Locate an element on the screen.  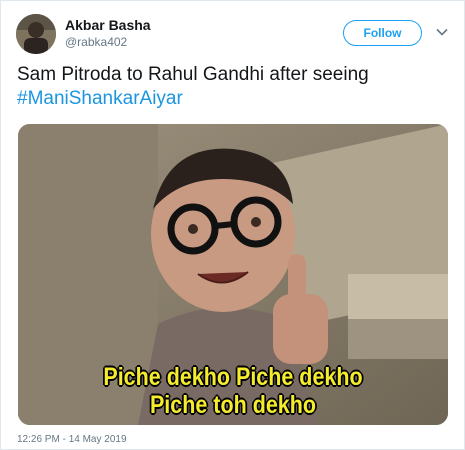
tweet-body: Sam Pitroda to Rahul Gandhi after seeing is located at coordinates (193, 74).